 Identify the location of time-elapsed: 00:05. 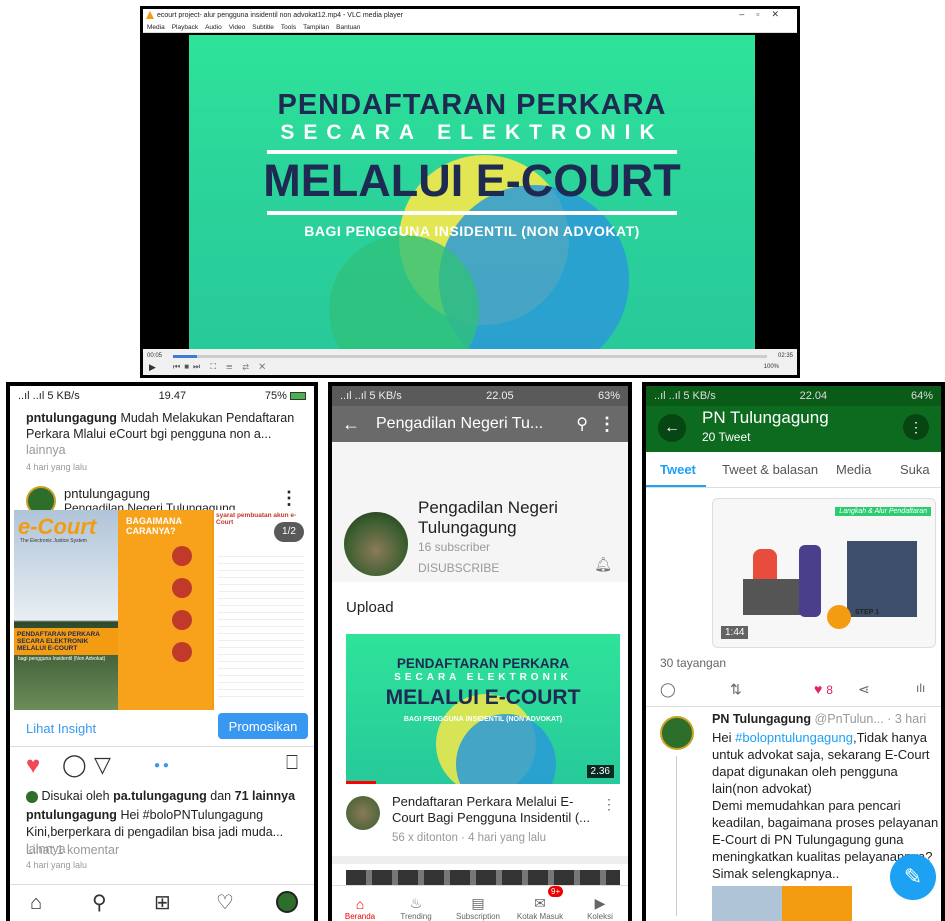
(155, 356).